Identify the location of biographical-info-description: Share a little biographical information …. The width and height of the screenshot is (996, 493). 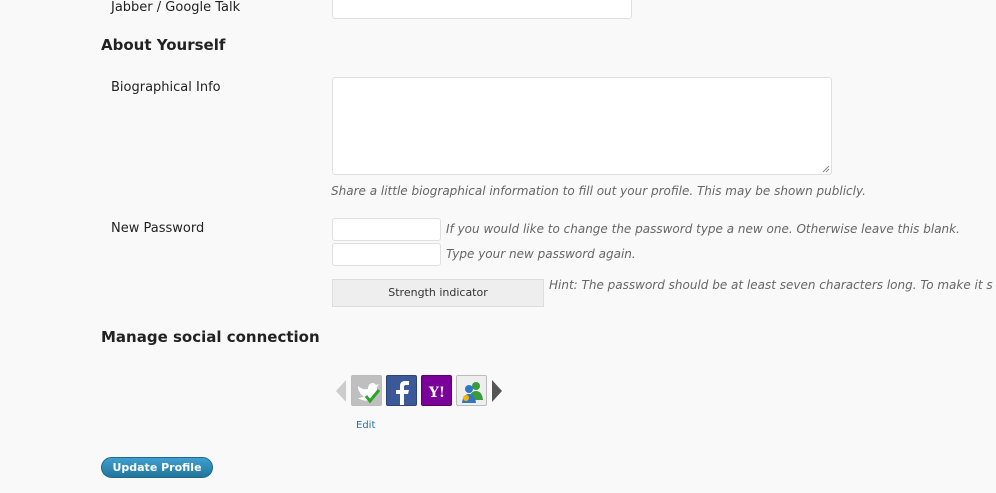
(598, 191).